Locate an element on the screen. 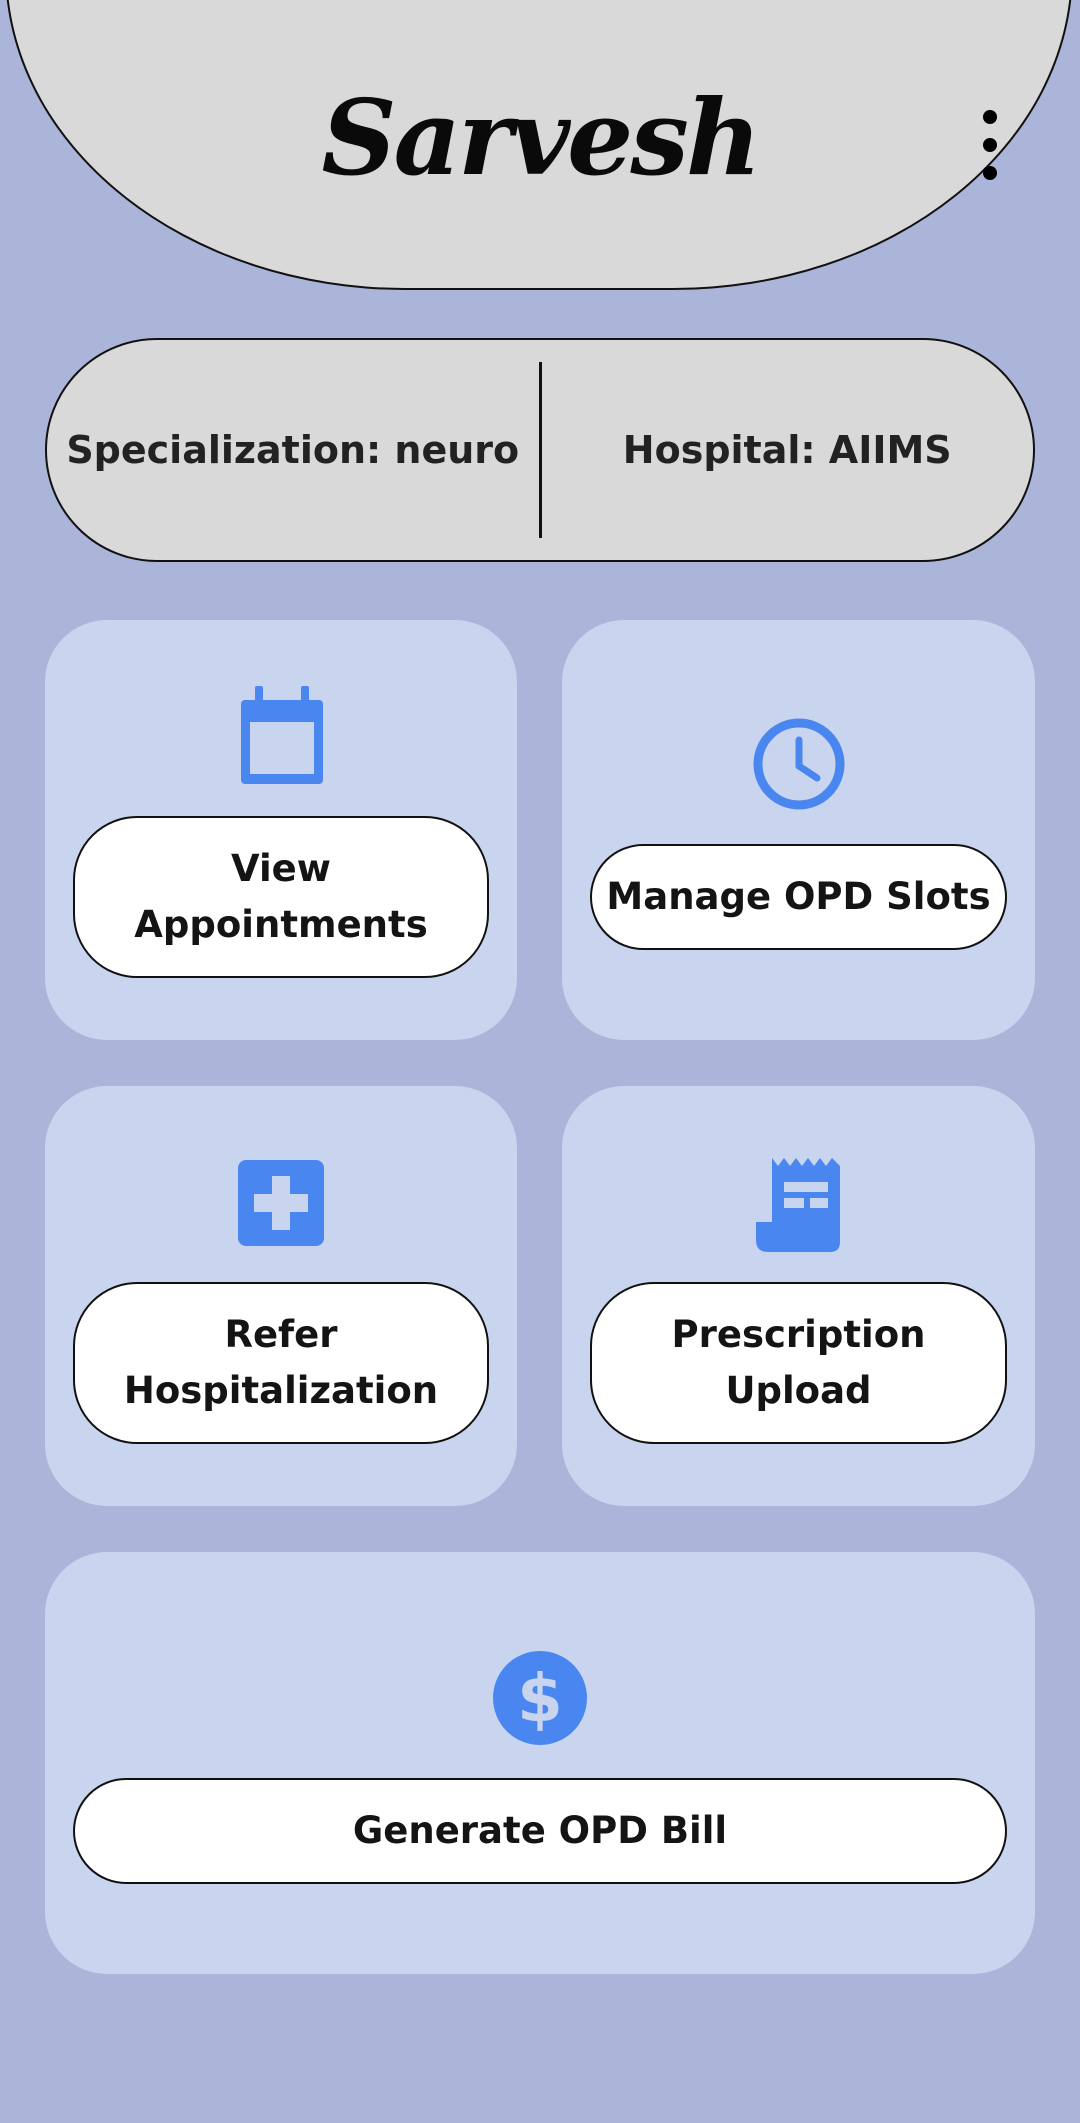 This screenshot has width=1080, height=2123. hospital-plus-icon is located at coordinates (281, 1203).